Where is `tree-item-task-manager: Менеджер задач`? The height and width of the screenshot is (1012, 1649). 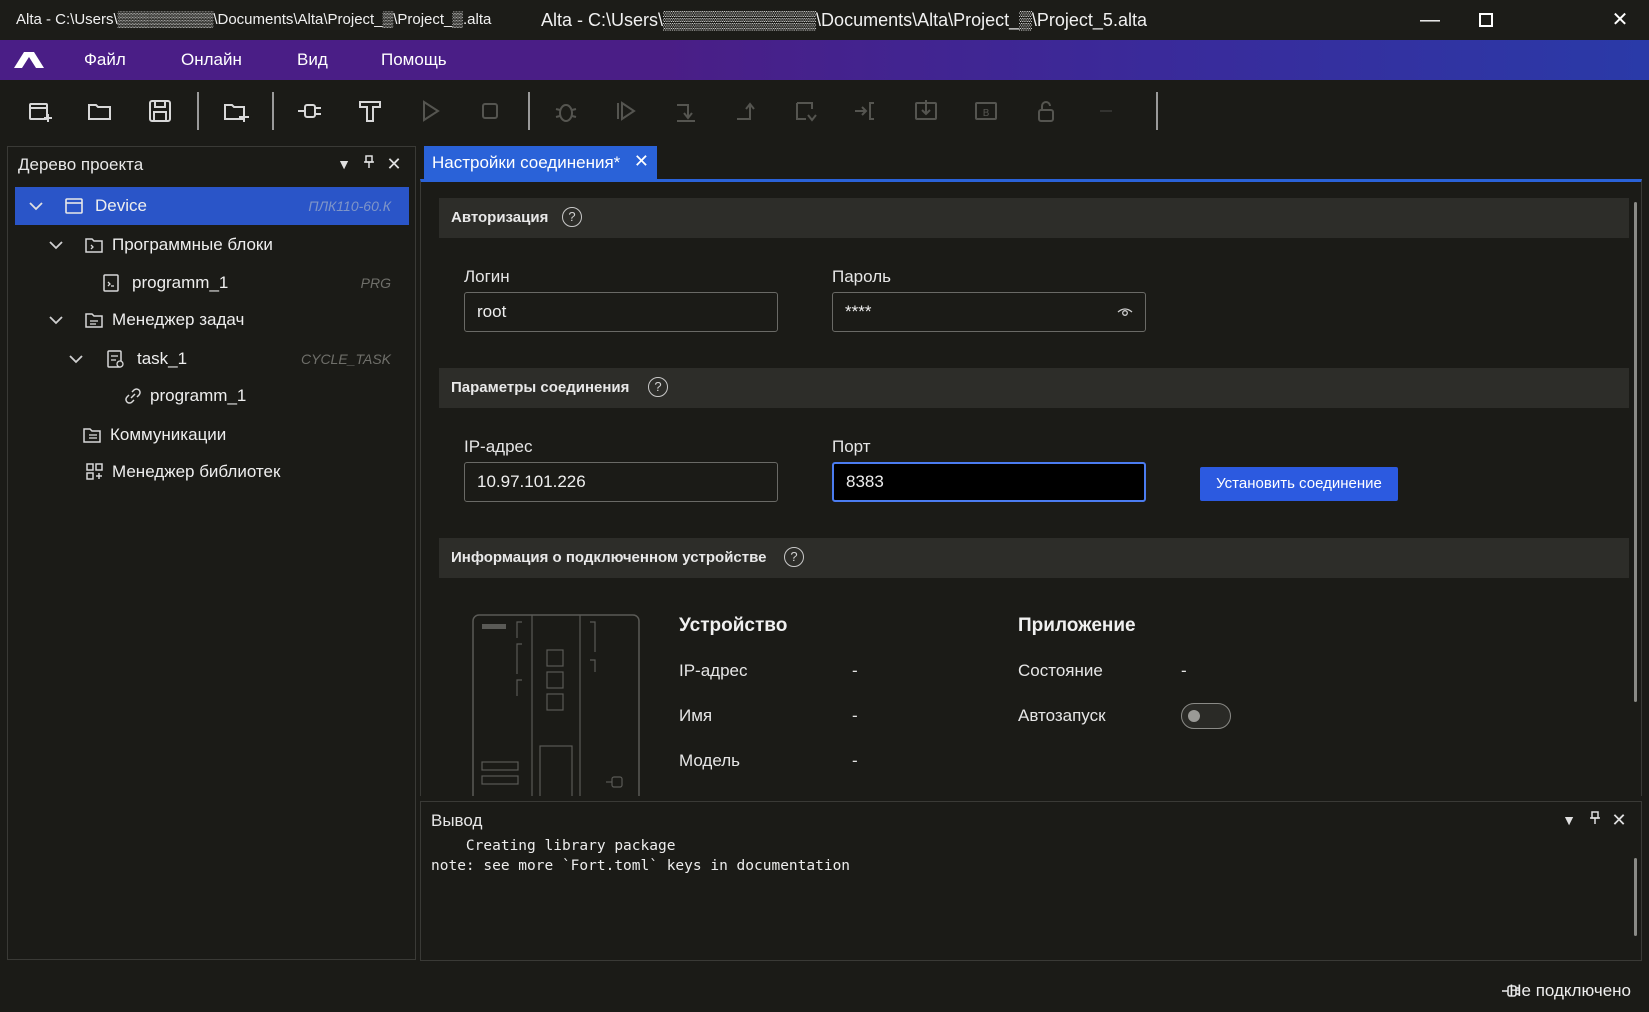
tree-item-task-manager: Менеджер задач is located at coordinates (212, 320).